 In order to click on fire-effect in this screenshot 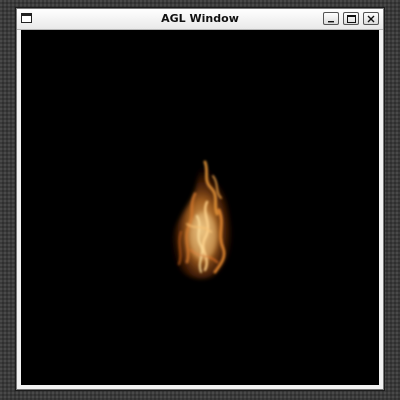, I will do `click(202, 218)`.